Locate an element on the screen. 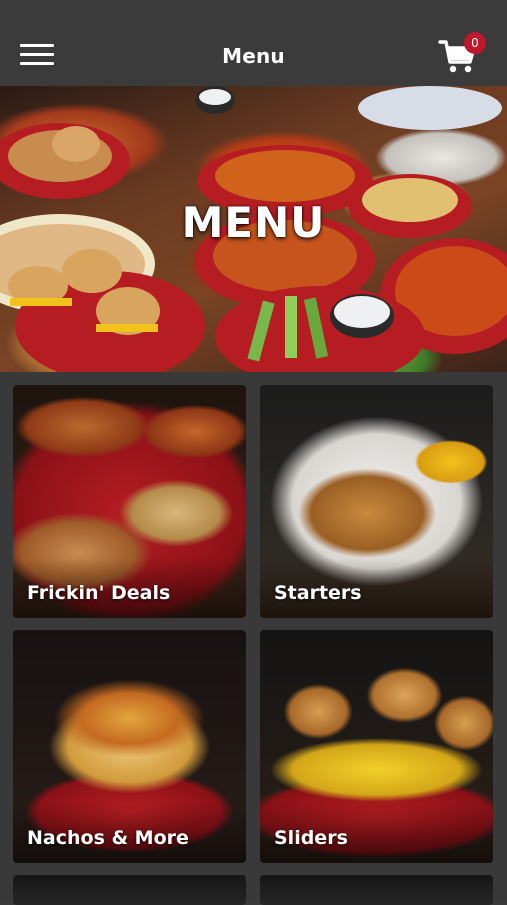 This screenshot has width=507, height=905. cart-count-badge: 0 is located at coordinates (475, 43).